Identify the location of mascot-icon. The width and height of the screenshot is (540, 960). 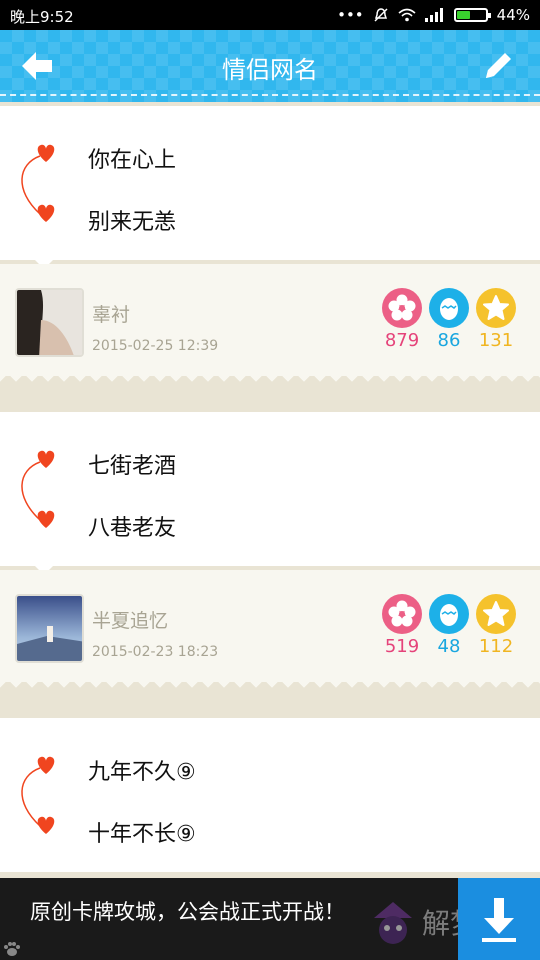
(393, 923).